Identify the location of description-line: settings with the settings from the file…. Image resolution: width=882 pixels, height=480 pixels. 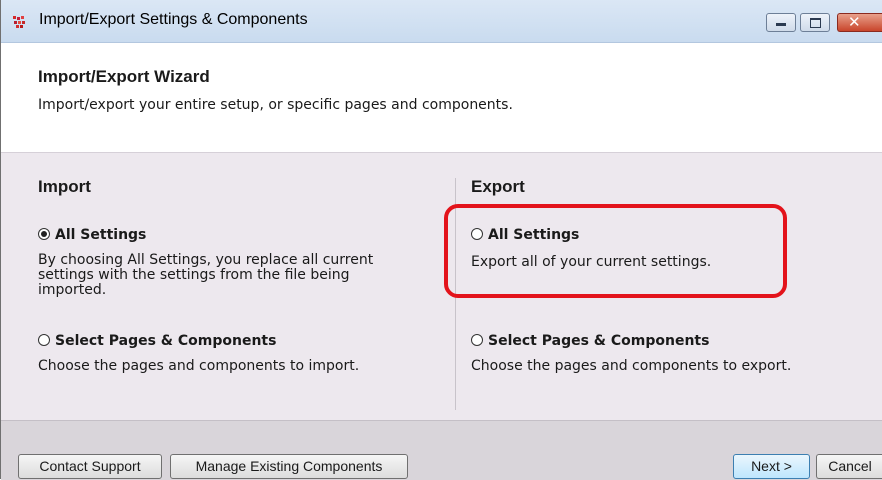
(194, 275).